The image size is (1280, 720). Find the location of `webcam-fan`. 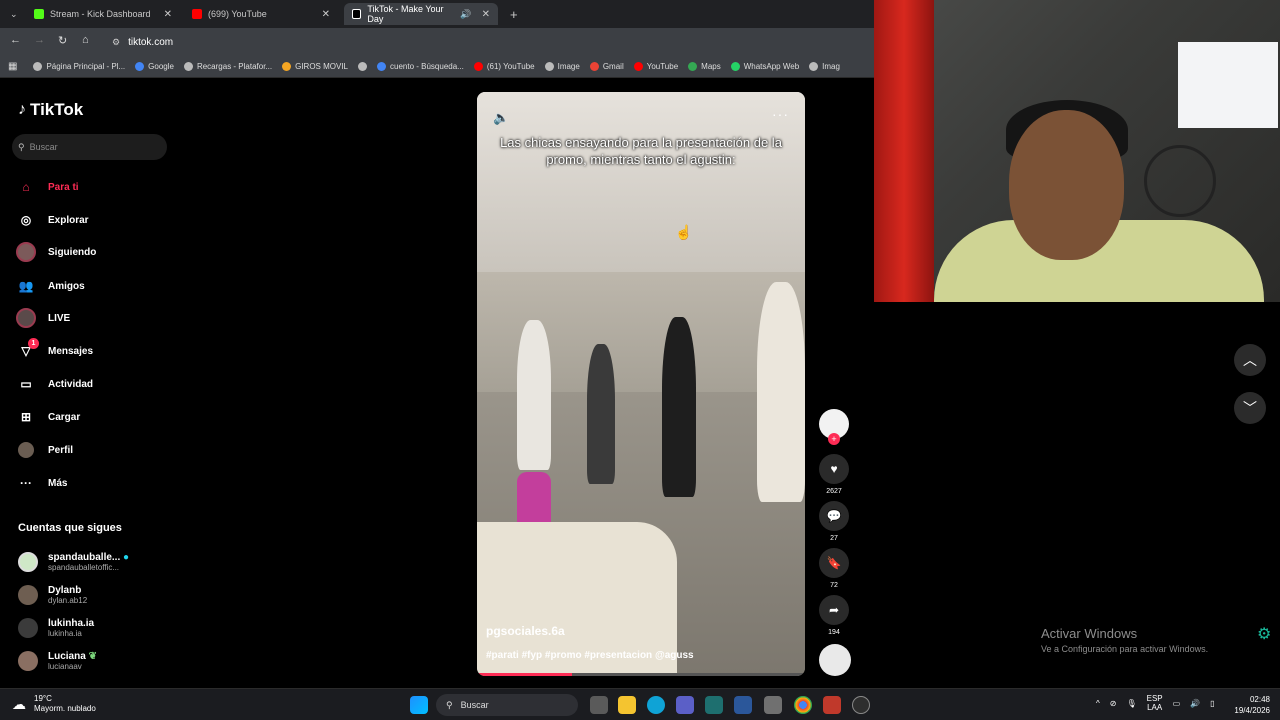

webcam-fan is located at coordinates (1180, 181).